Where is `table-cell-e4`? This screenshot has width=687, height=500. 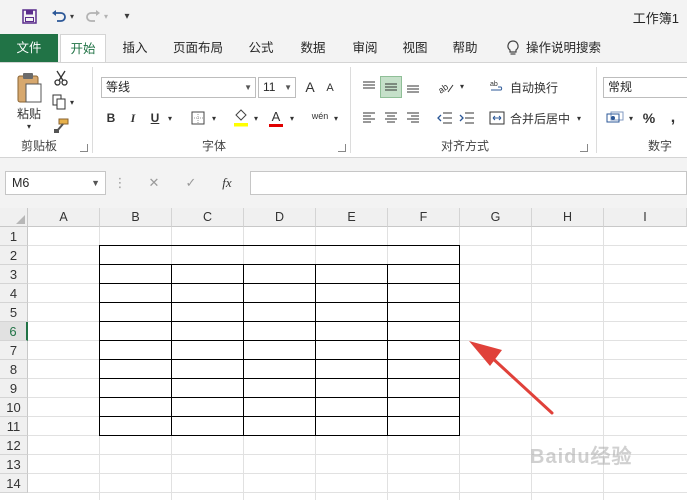 table-cell-e4 is located at coordinates (351, 293).